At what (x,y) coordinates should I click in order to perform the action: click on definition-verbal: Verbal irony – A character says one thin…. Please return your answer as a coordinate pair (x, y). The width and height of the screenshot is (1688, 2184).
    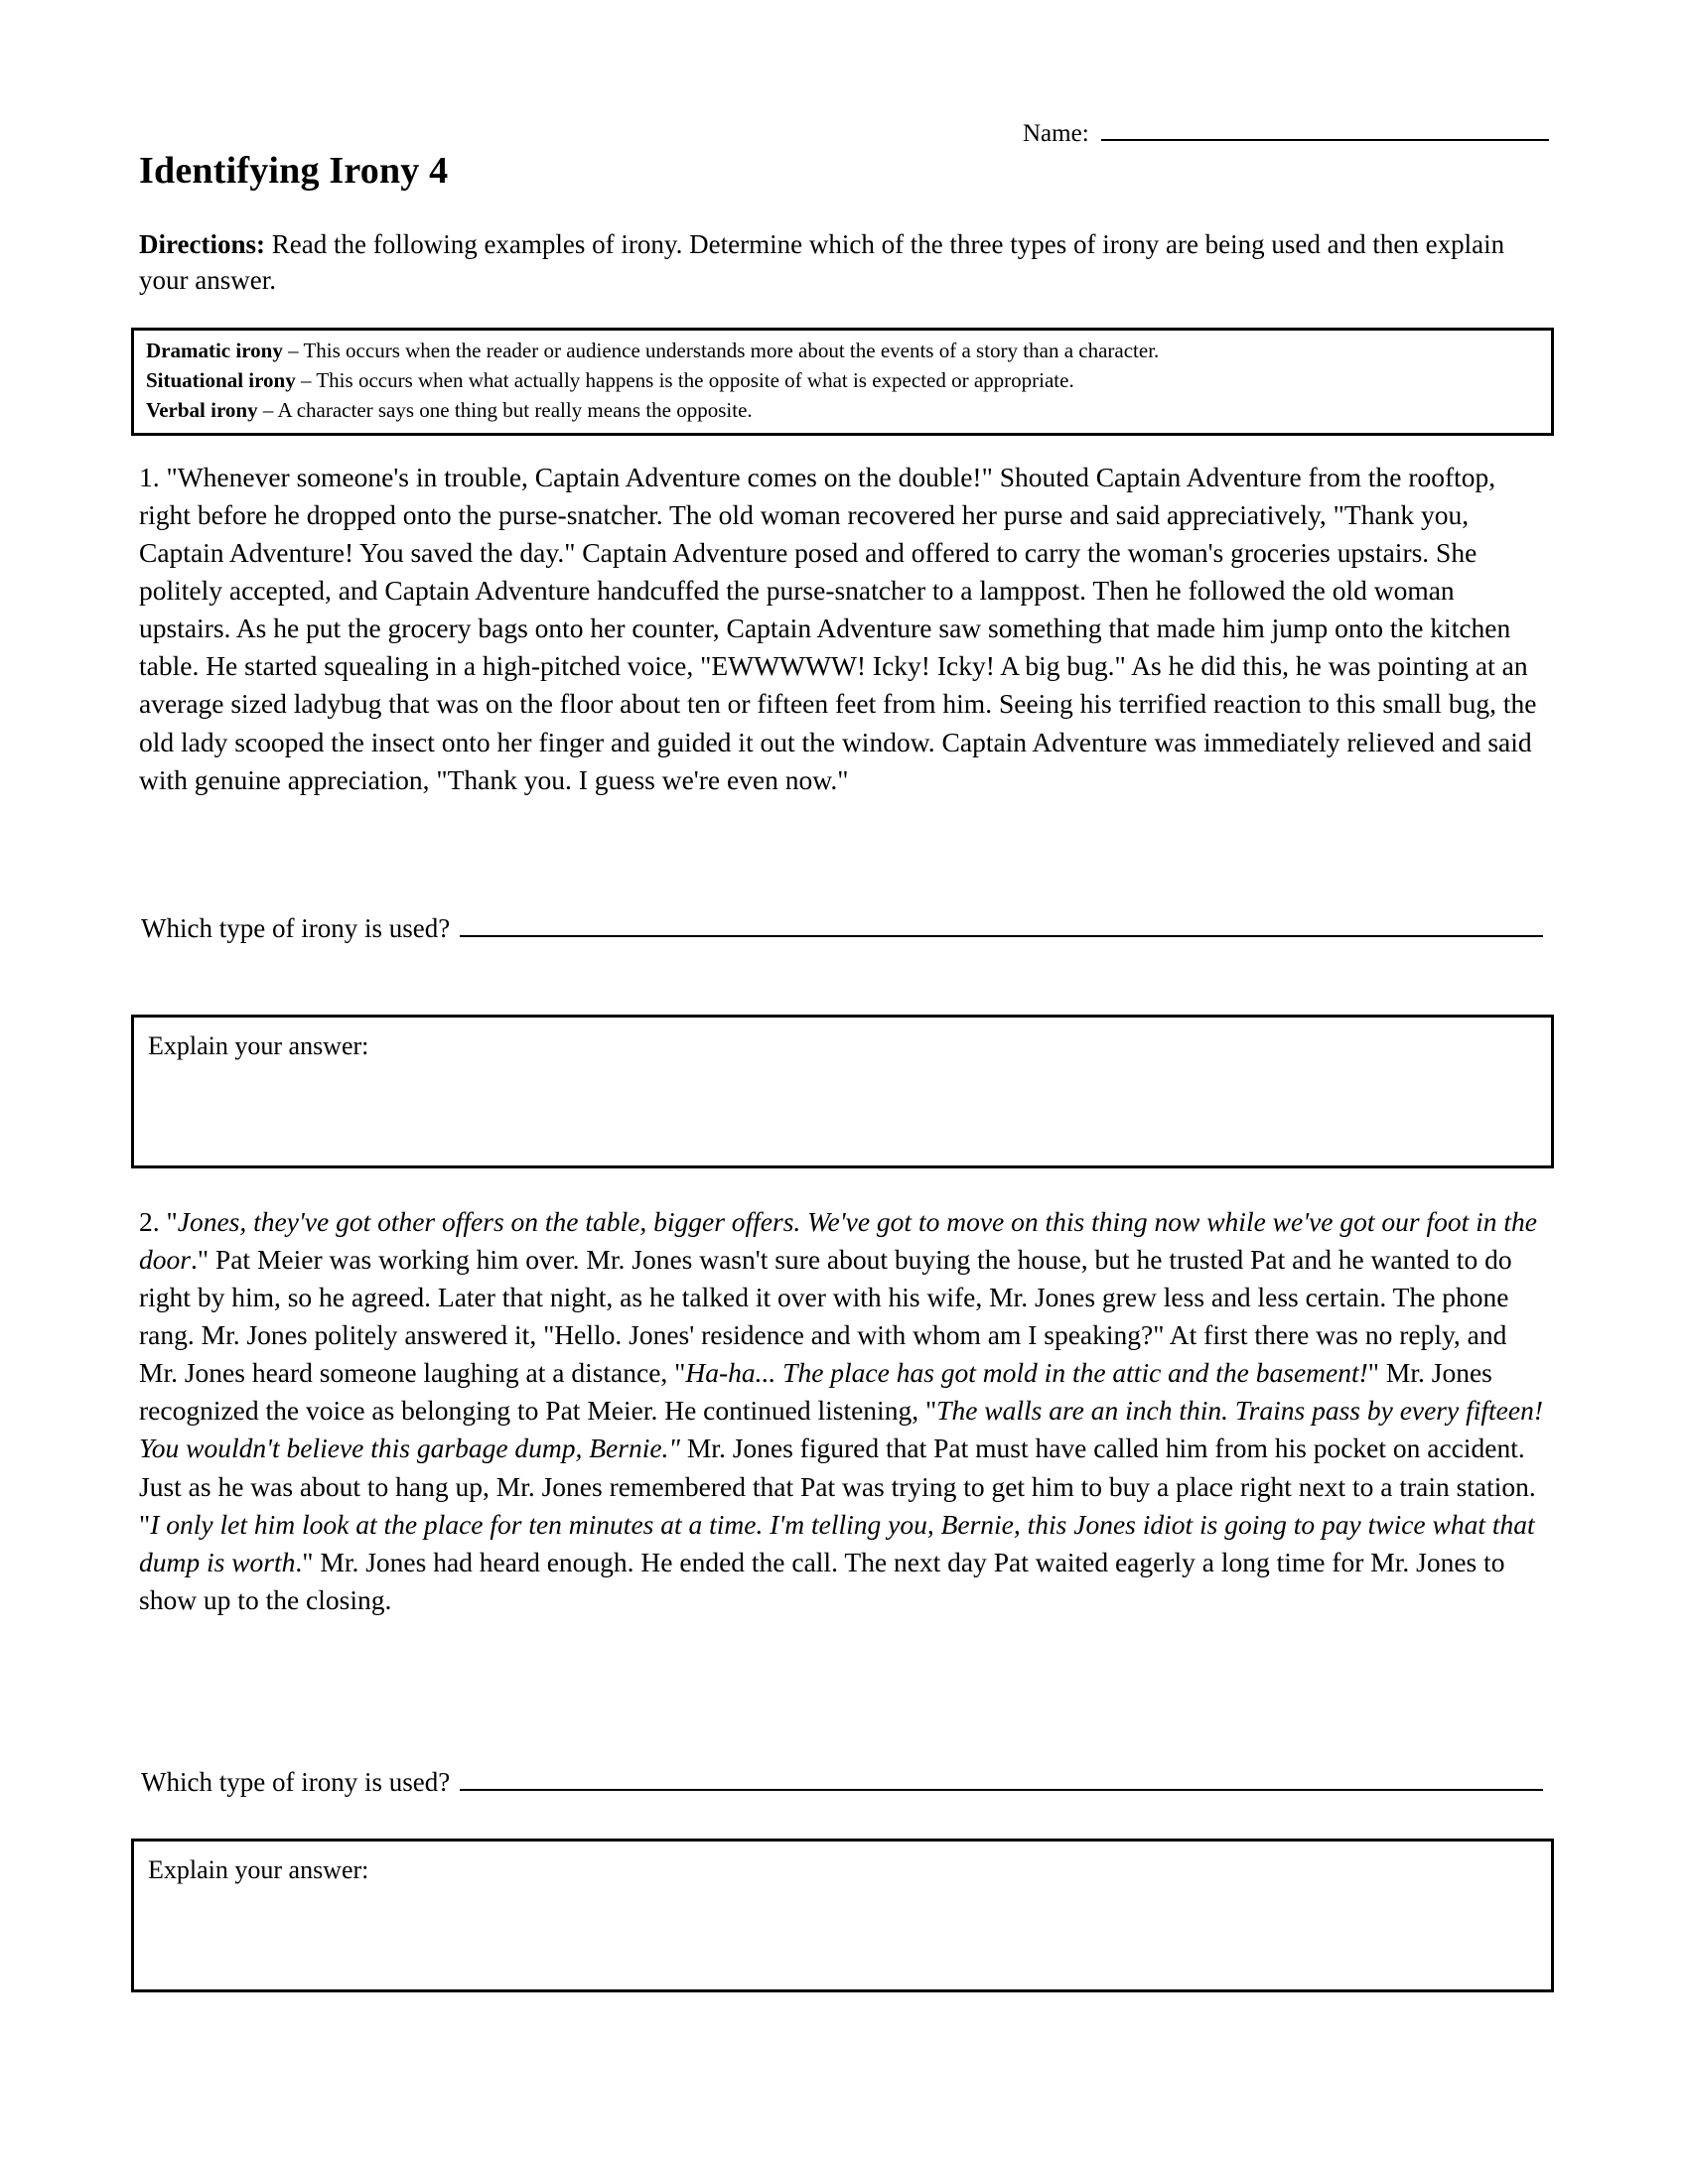
    Looking at the image, I should click on (843, 411).